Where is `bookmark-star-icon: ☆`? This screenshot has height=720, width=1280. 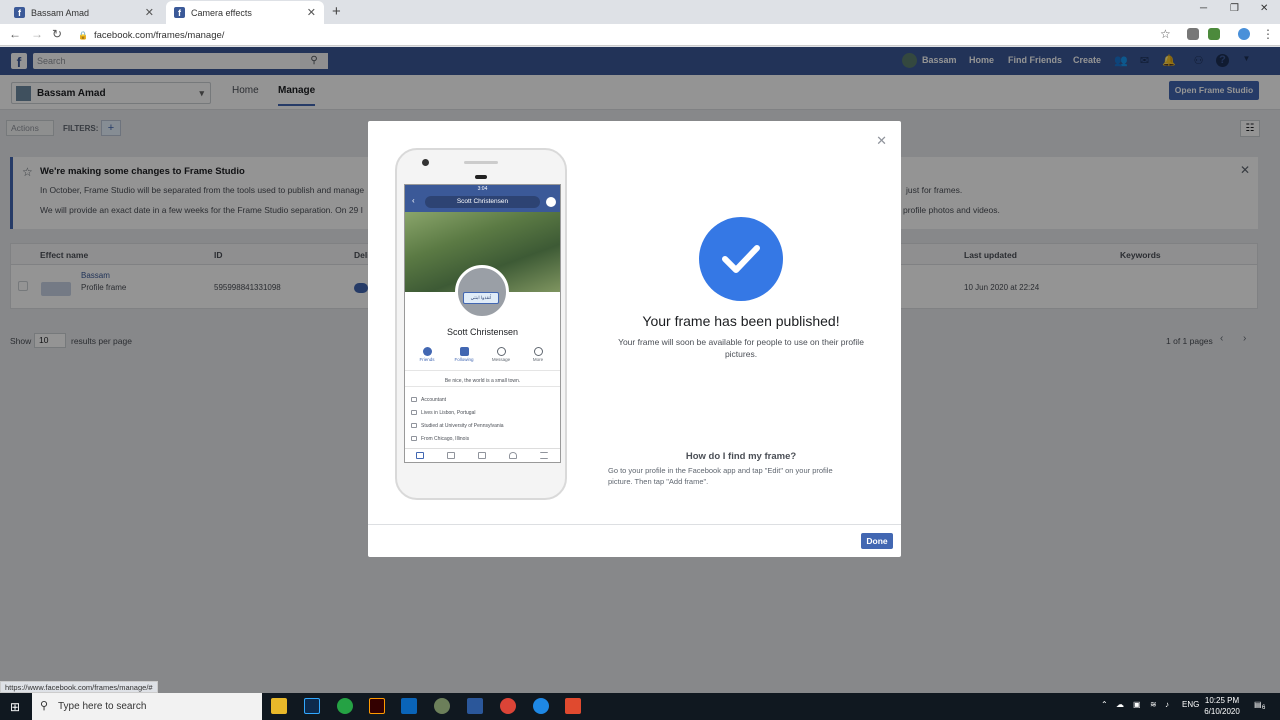 bookmark-star-icon: ☆ is located at coordinates (1165, 34).